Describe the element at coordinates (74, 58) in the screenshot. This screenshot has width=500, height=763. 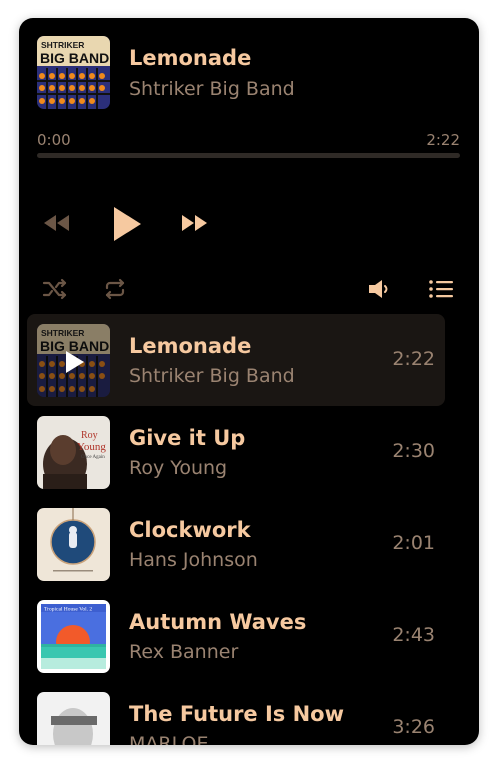
I see `svg-text: BIG BAND` at that location.